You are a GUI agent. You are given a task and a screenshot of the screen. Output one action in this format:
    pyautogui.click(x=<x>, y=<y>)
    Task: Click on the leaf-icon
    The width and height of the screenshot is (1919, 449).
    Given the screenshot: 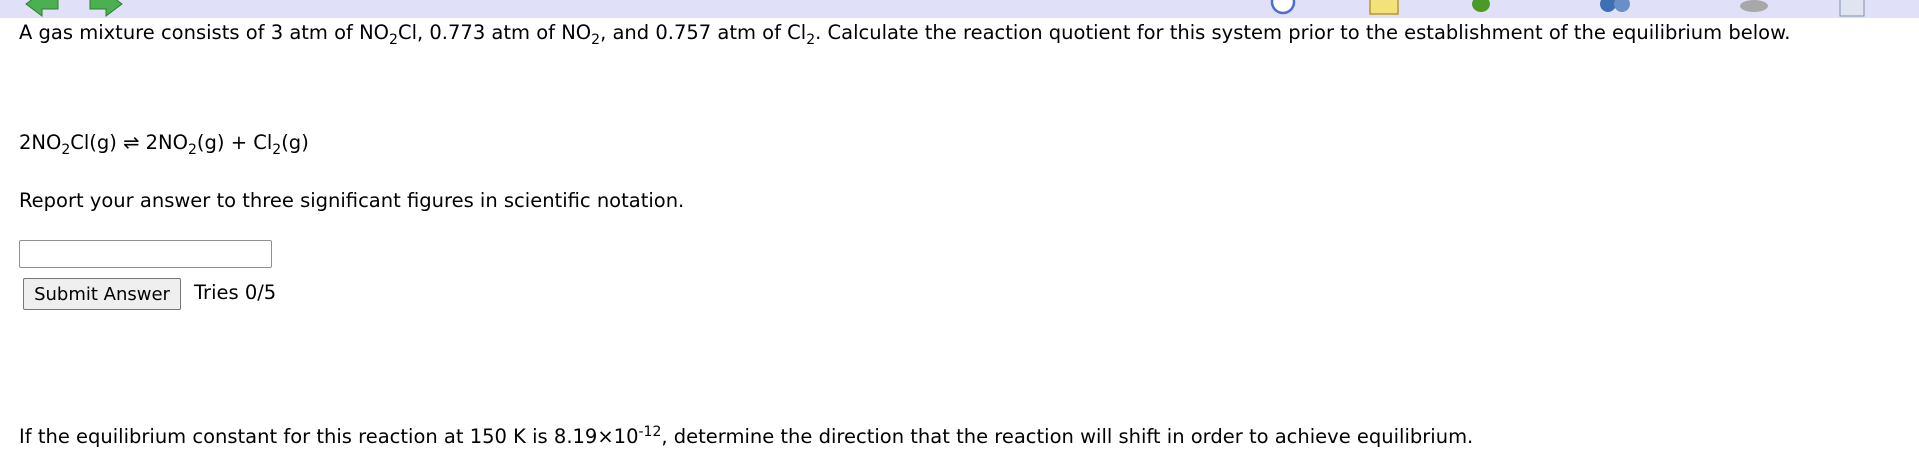 What is the action you would take?
    pyautogui.click(x=1481, y=9)
    